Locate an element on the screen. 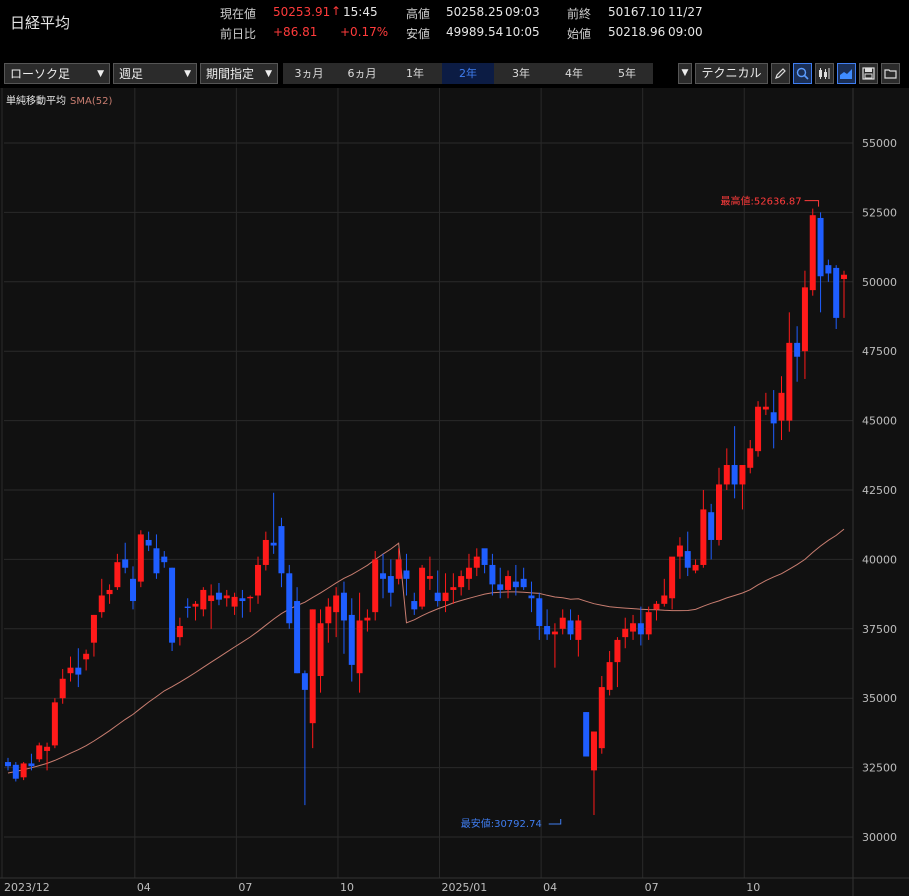 This screenshot has height=896, width=909. draw-pencil-button is located at coordinates (780, 73).